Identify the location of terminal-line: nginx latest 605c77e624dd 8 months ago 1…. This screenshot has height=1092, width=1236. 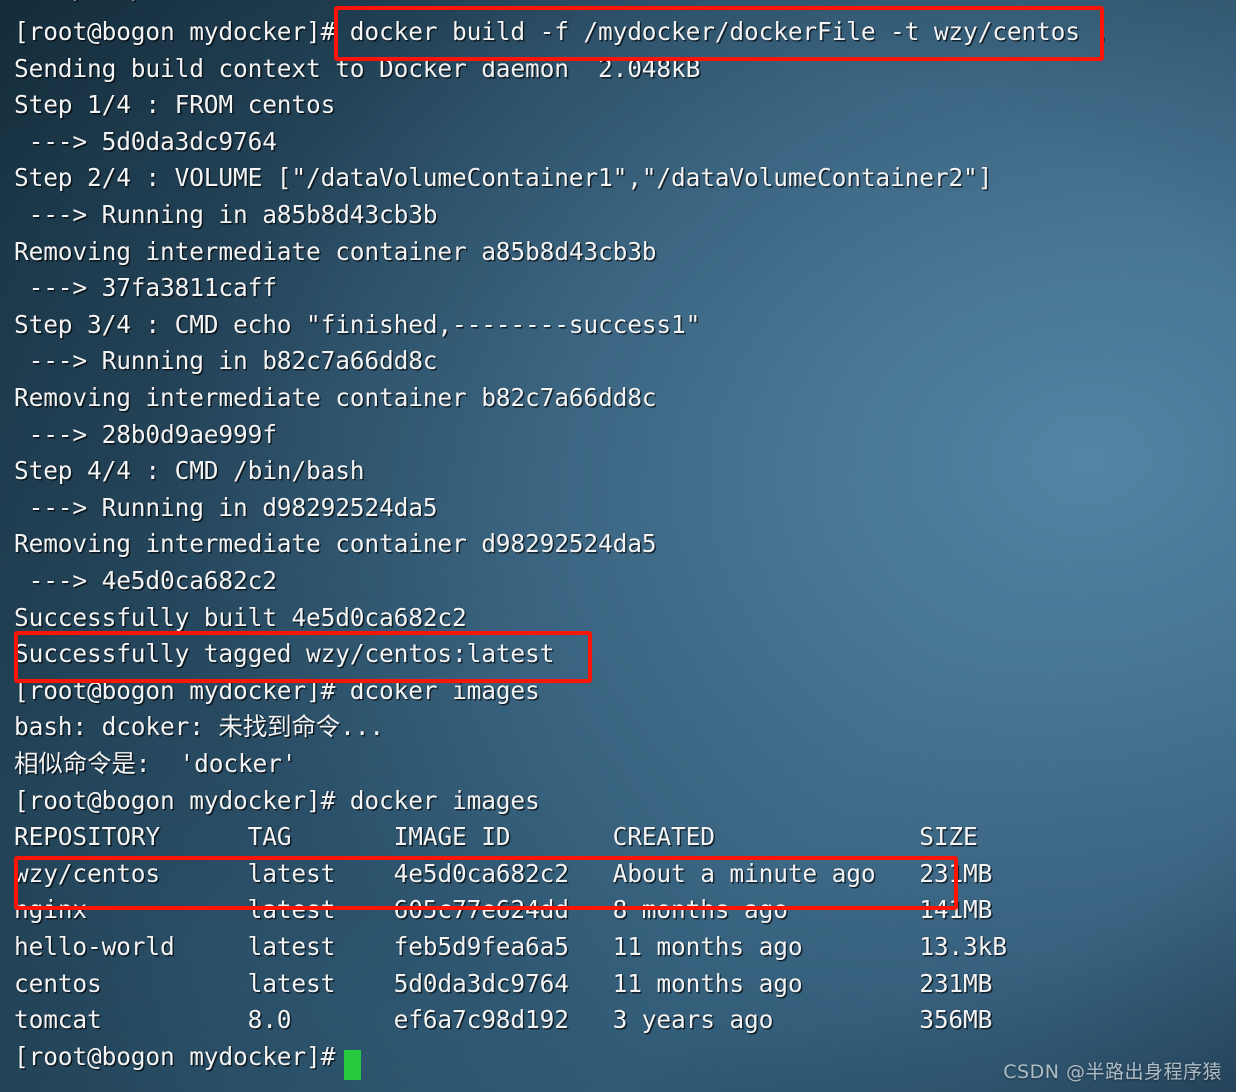
(503, 910).